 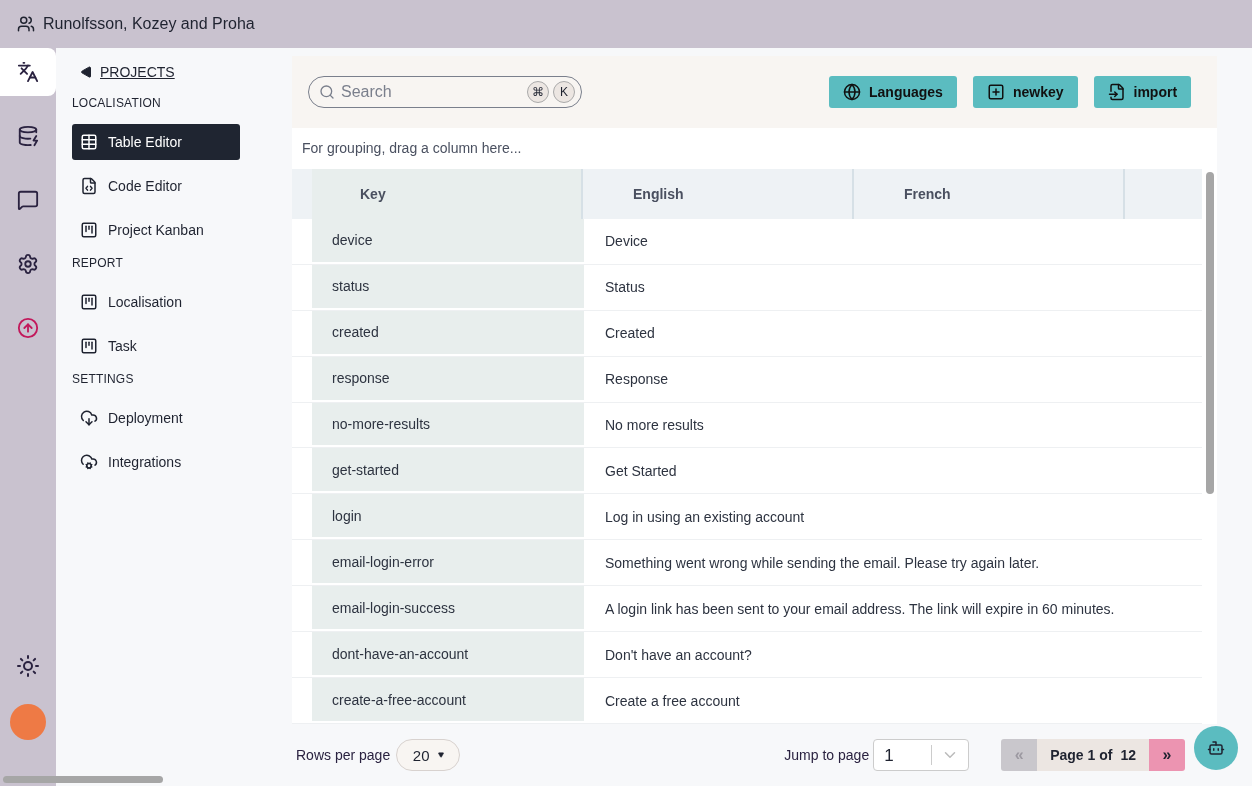 I want to click on page-total: 12, so click(x=1128, y=755).